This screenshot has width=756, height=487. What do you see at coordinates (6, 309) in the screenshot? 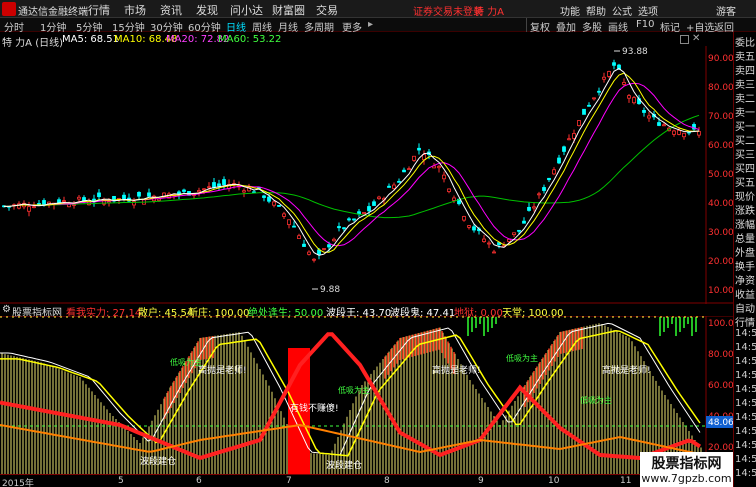
I see `indicator-gear-icon: ⚙` at bounding box center [6, 309].